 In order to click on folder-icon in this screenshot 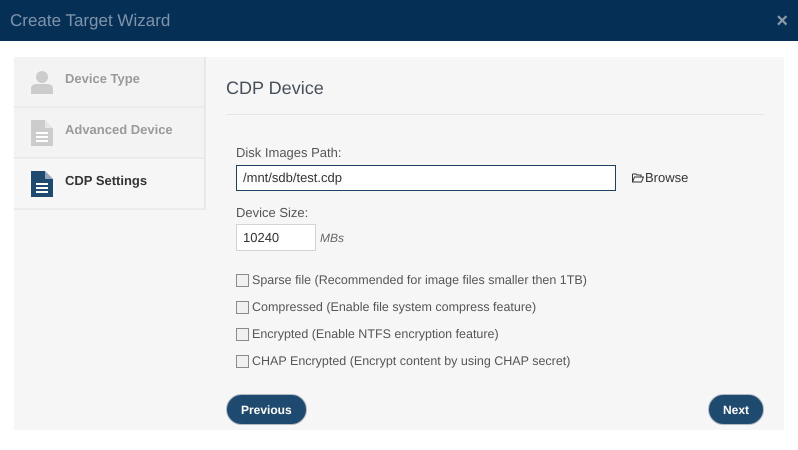, I will do `click(638, 177)`.